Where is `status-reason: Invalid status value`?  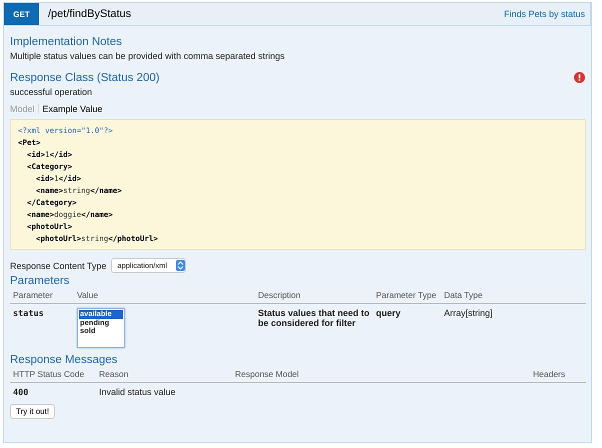 status-reason: Invalid status value is located at coordinates (137, 392).